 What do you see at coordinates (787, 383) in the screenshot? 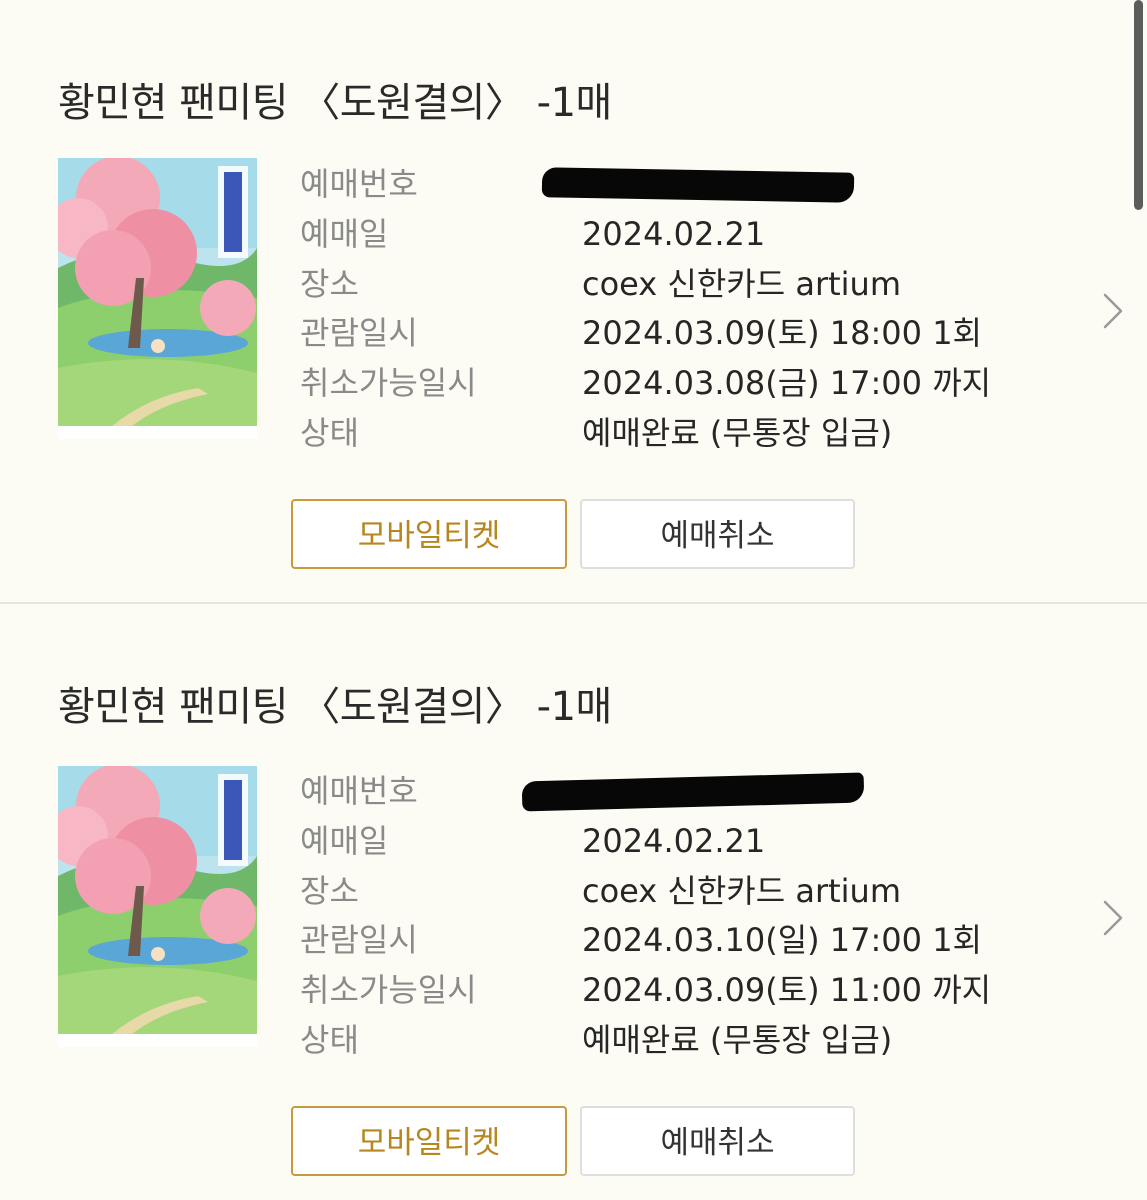
I see `cancel-deadline-value: 2024.03.08(금) 17:00 까지` at bounding box center [787, 383].